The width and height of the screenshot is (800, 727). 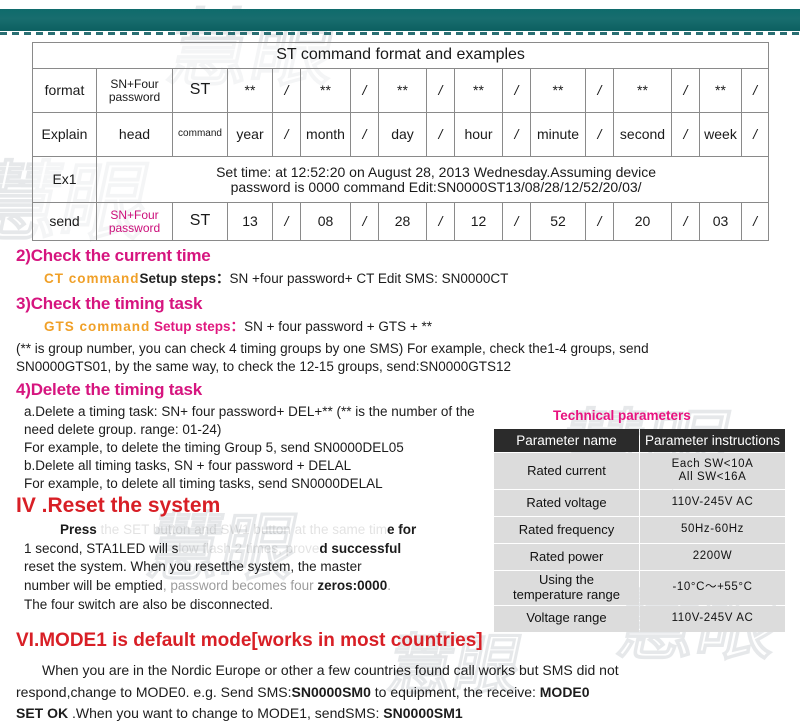 What do you see at coordinates (455, 691) in the screenshot?
I see `mode-l2c: to equipment, the receive:` at bounding box center [455, 691].